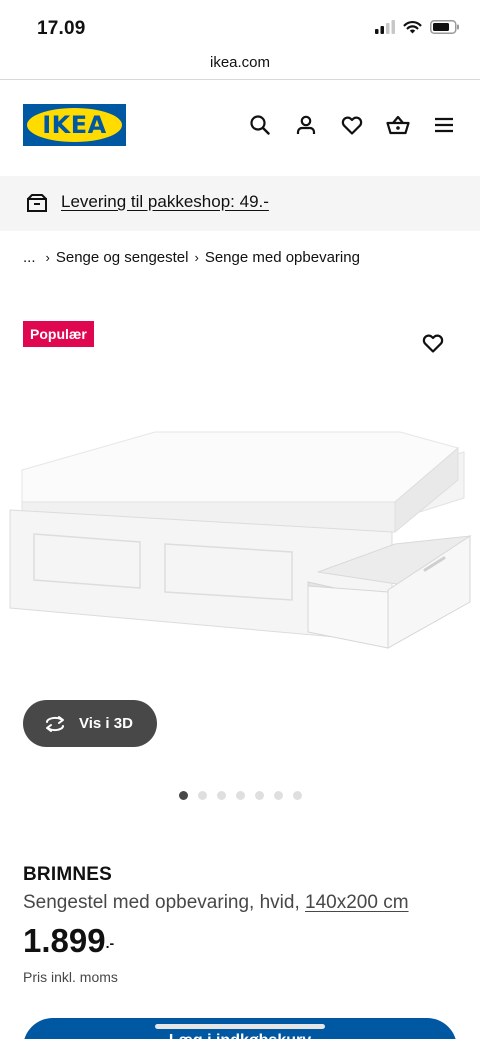  I want to click on status-icons, so click(417, 27).